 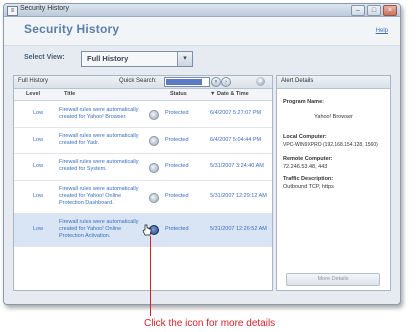 I want to click on view-bar: Select View: Full History ▾, so click(x=202, y=58).